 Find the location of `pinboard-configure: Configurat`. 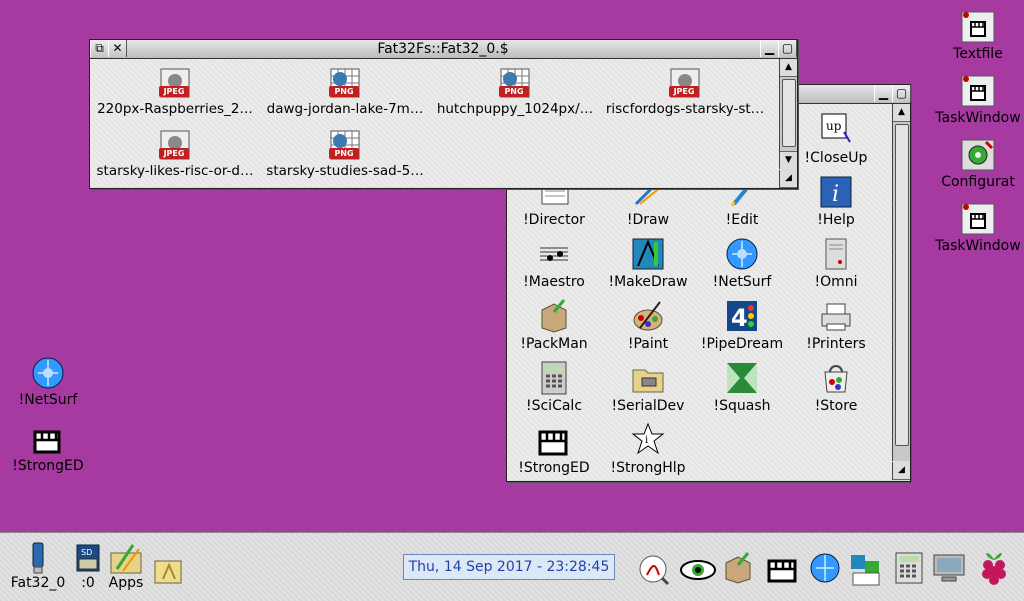

pinboard-configure: Configurat is located at coordinates (976, 164).